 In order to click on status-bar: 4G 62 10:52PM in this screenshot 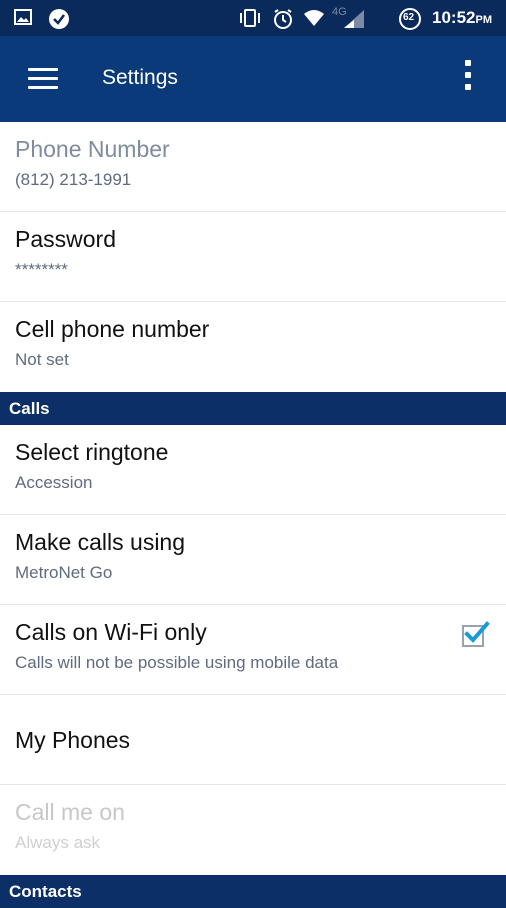, I will do `click(253, 18)`.